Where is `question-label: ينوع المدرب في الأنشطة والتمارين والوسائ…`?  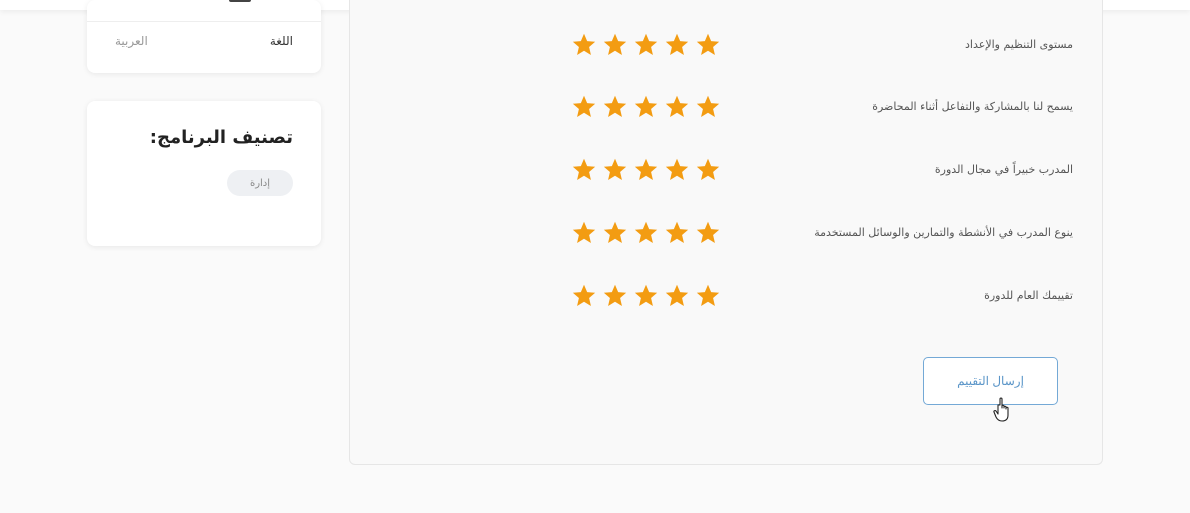
question-label: ينوع المدرب في الأنشطة والتمارين والوسائ… is located at coordinates (943, 232).